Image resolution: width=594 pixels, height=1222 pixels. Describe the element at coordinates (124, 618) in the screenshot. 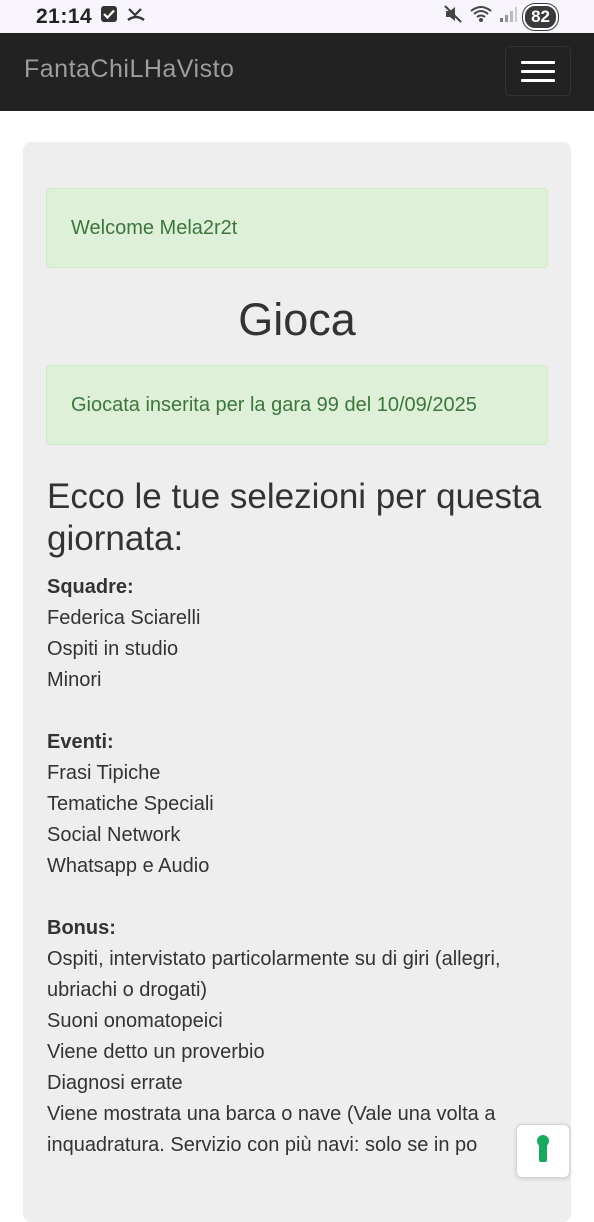

I see `list-item: Federica Sciarelli` at that location.